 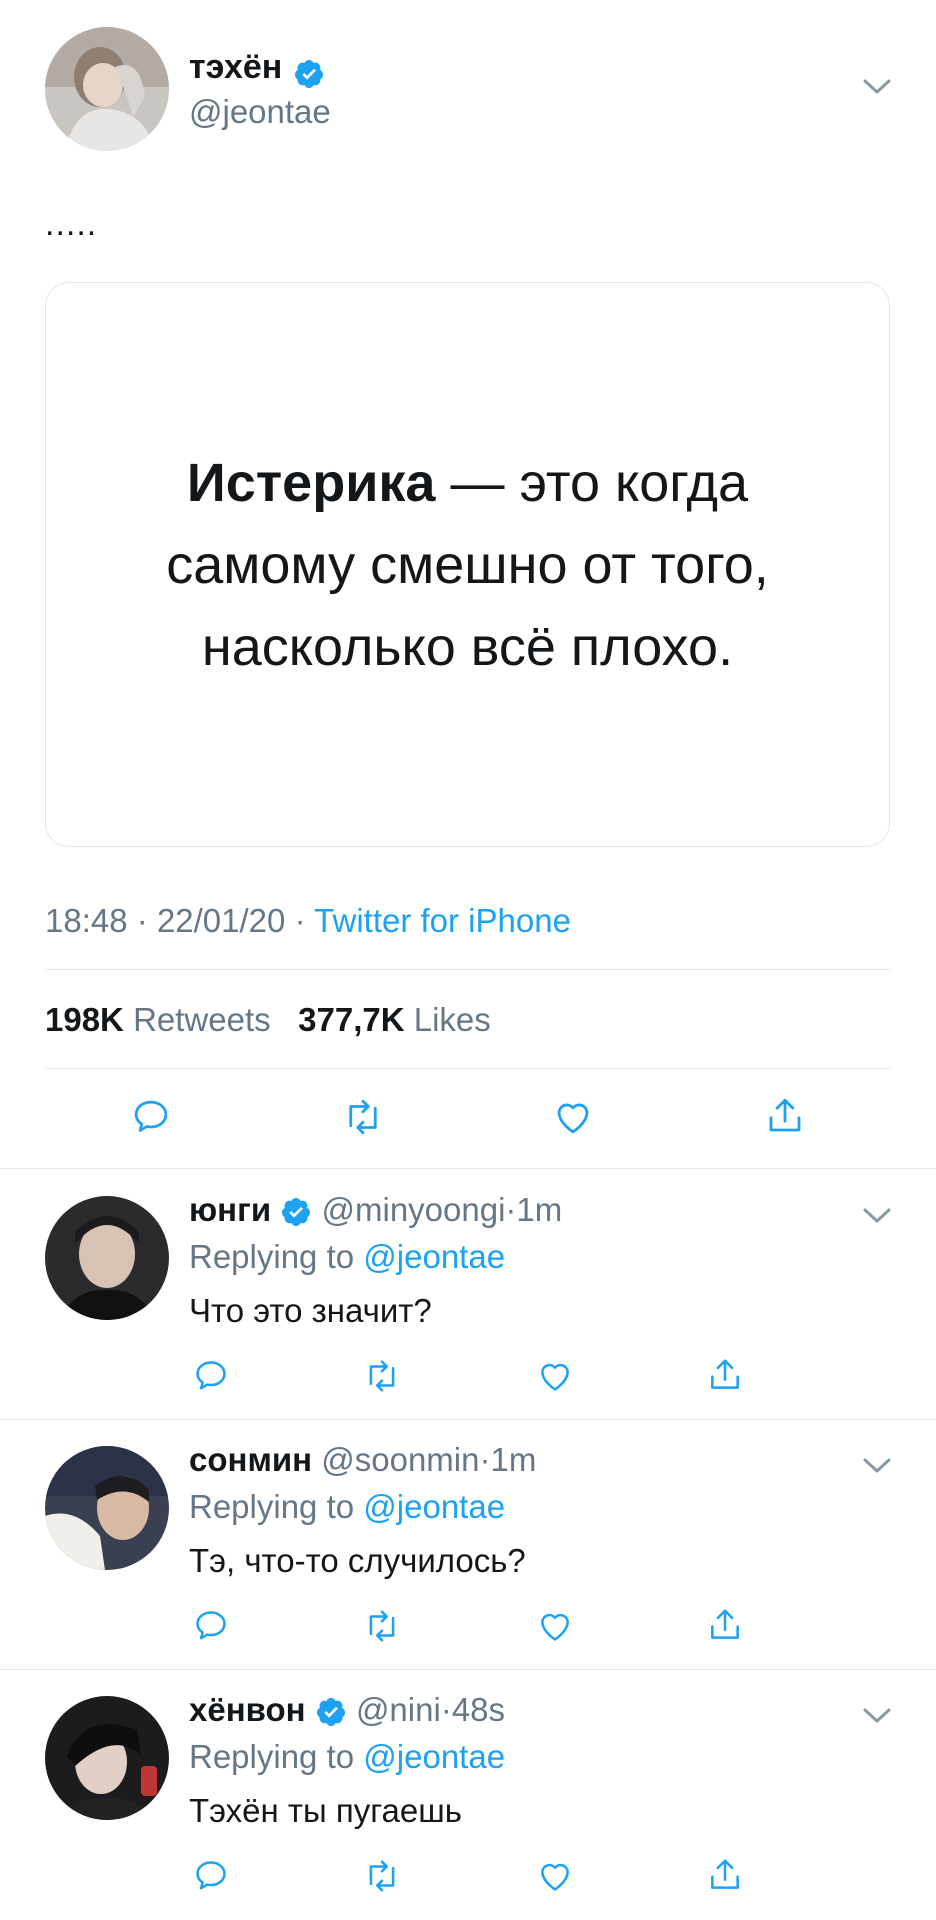 What do you see at coordinates (235, 67) in the screenshot?
I see `display-name: тэхён` at bounding box center [235, 67].